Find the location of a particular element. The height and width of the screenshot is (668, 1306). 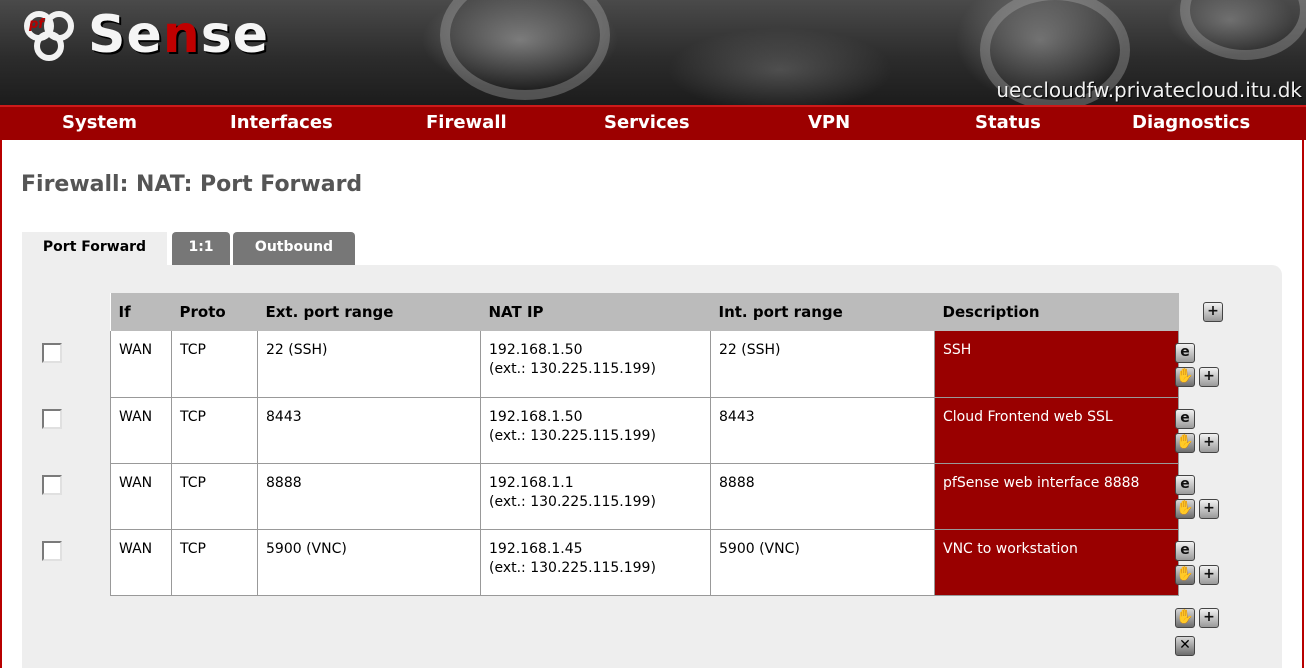

cell-ext-port: 8888 is located at coordinates (369, 496).